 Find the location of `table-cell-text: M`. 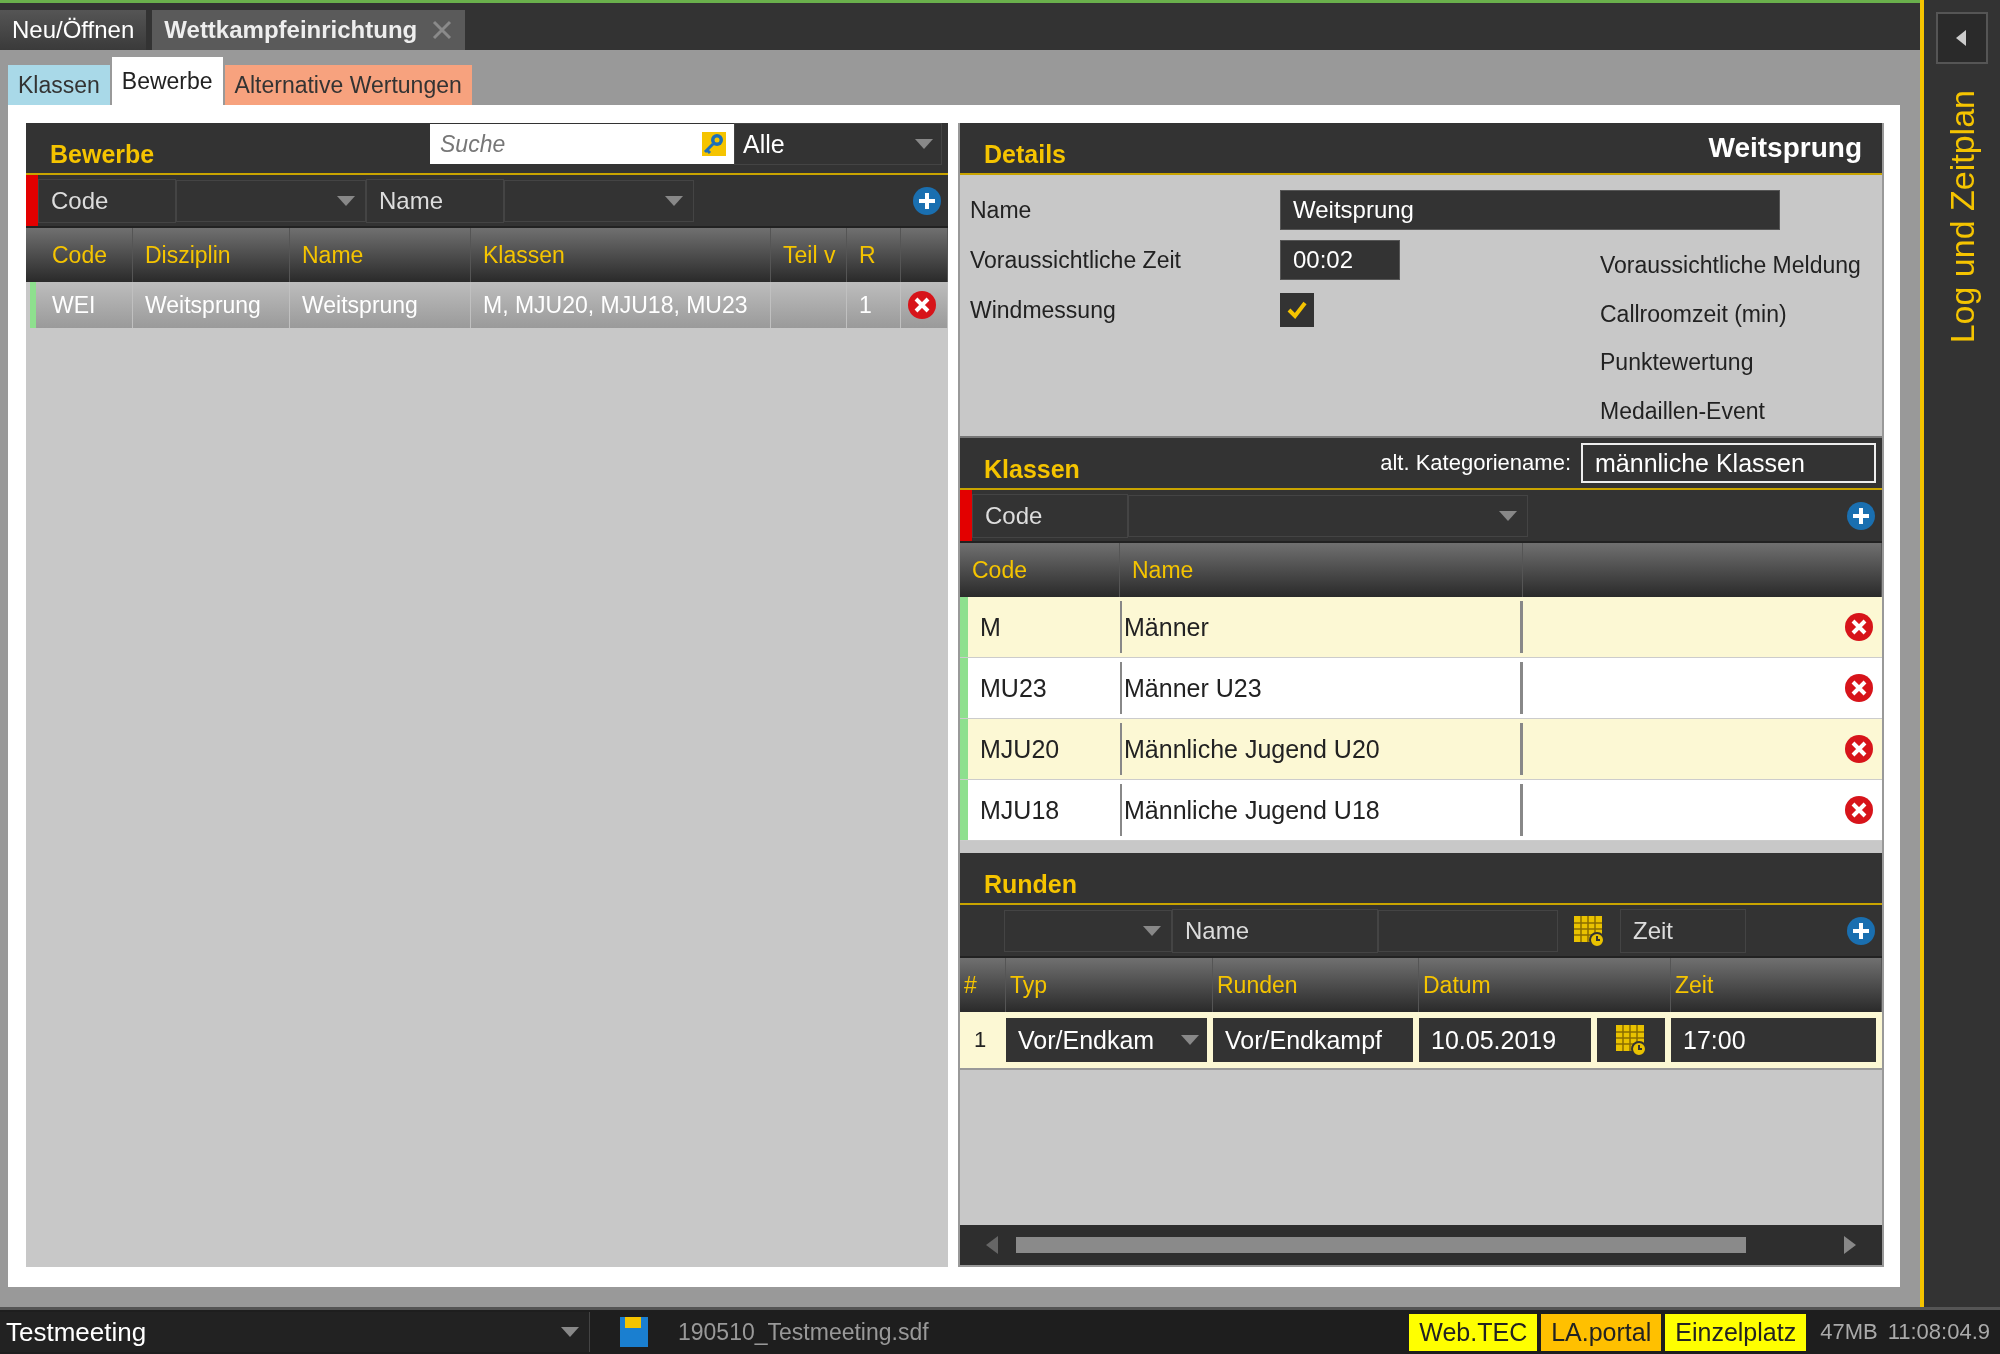

table-cell-text: M is located at coordinates (990, 627).